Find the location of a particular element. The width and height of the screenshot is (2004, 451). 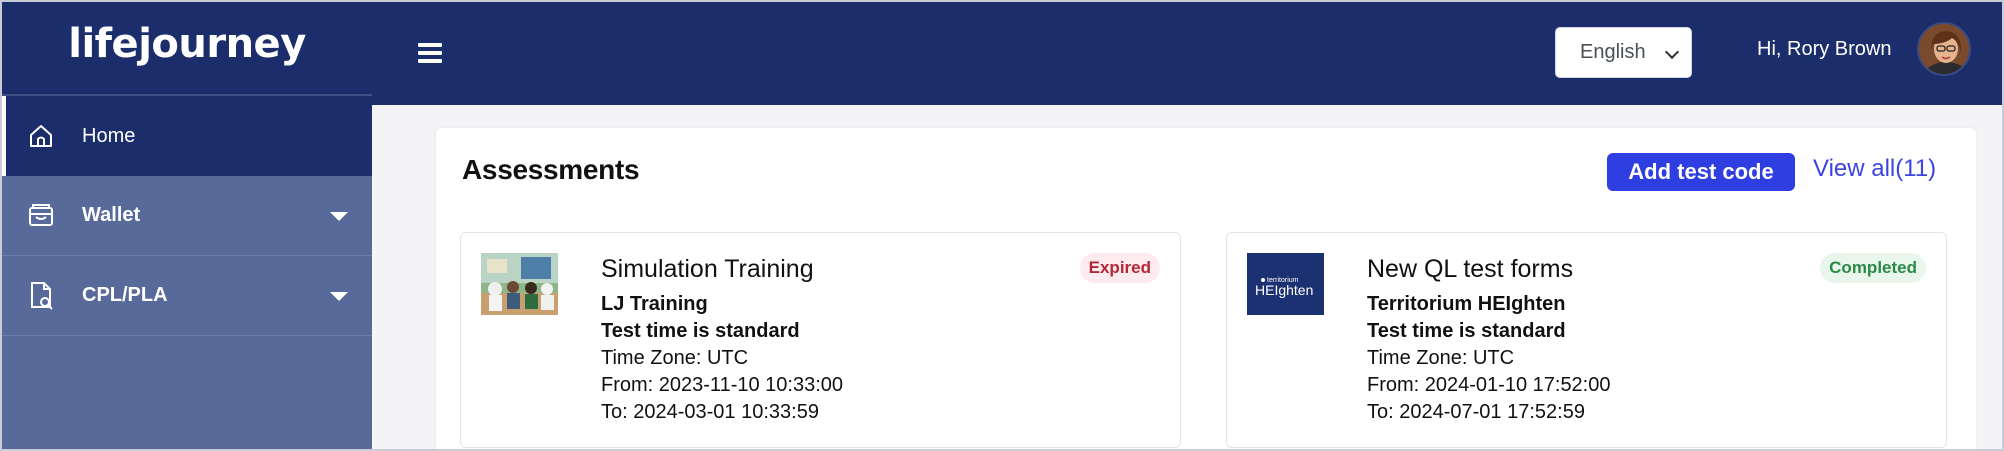

sidebar-item-cpl-pla: CPL/PLA is located at coordinates (187, 296).